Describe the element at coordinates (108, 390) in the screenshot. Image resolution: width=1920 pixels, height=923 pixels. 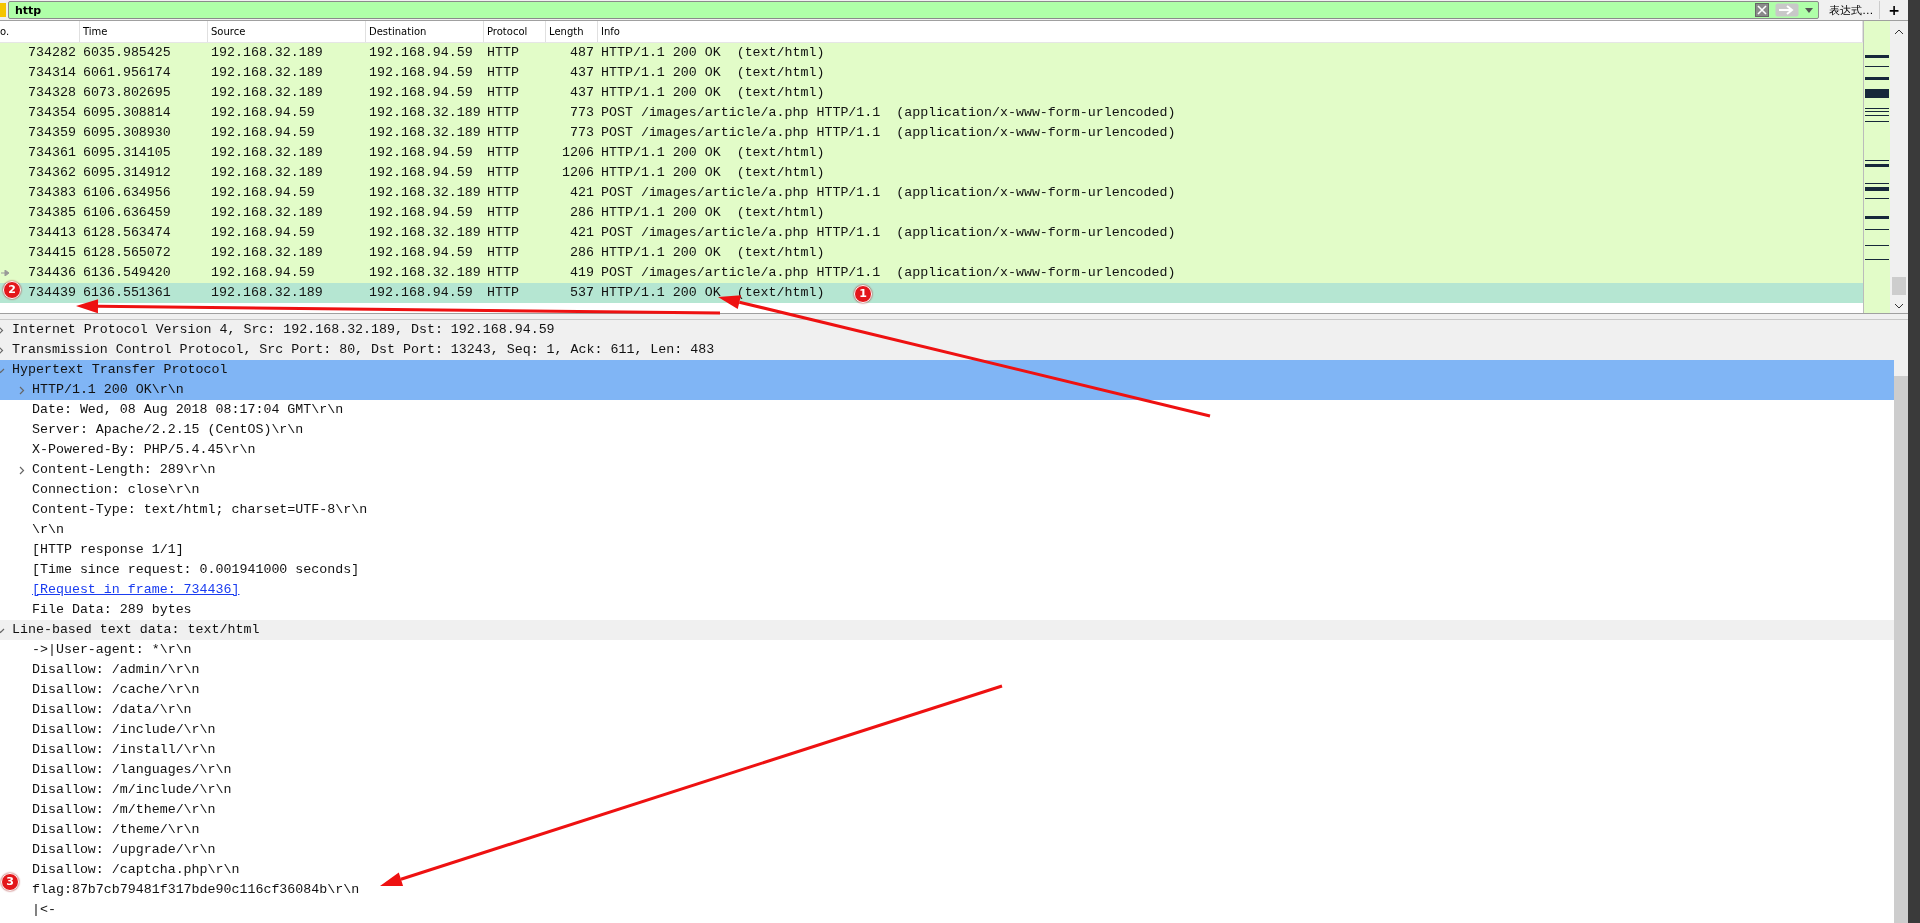
I see `tree-label: HTTP/1.1 200 OK\r\n` at that location.